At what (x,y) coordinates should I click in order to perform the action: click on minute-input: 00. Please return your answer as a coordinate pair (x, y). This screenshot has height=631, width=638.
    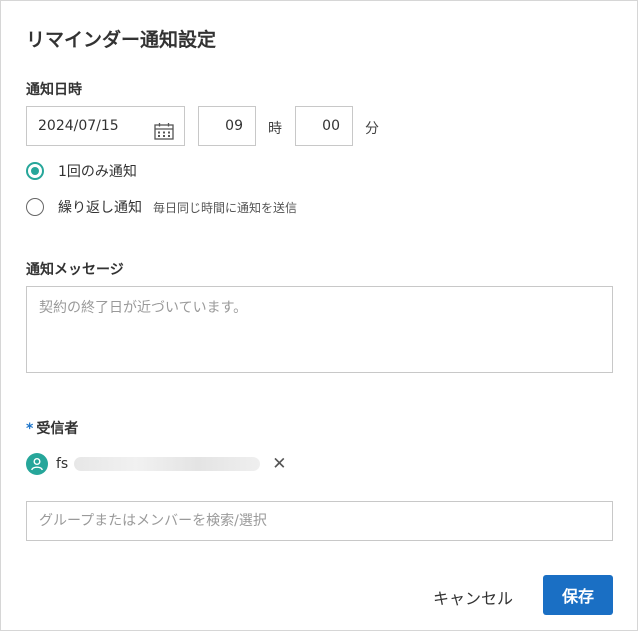
    Looking at the image, I should click on (324, 126).